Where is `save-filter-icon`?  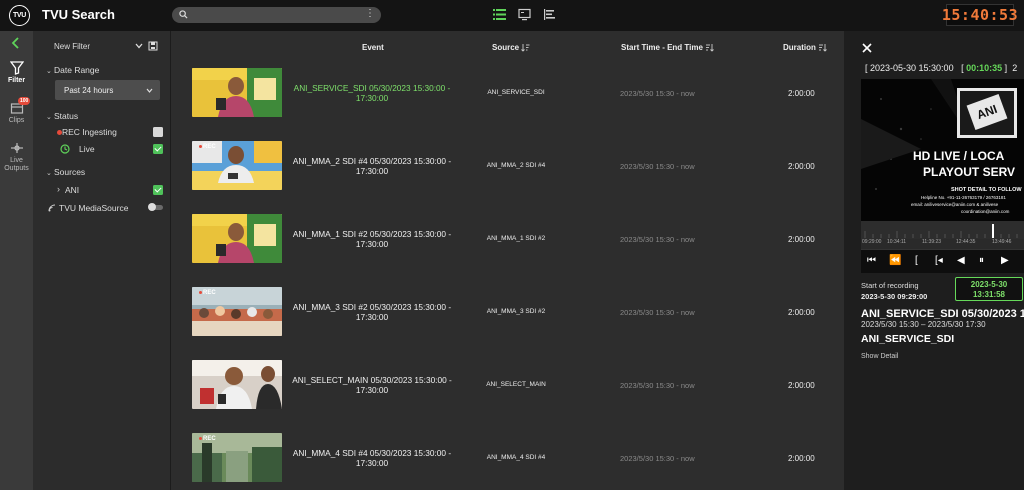 save-filter-icon is located at coordinates (153, 46).